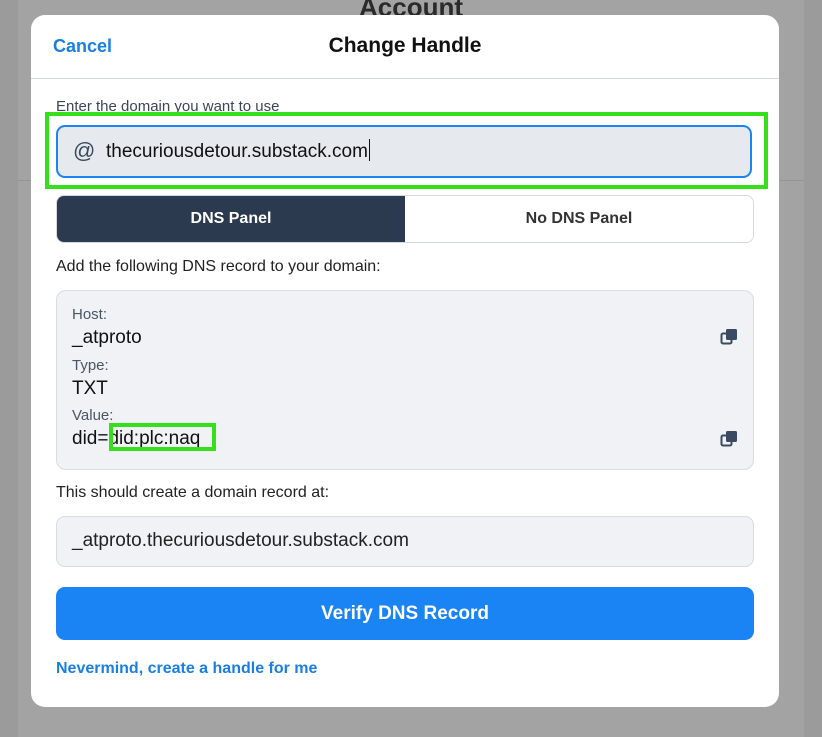 The height and width of the screenshot is (737, 822). Describe the element at coordinates (84, 150) in the screenshot. I see `at-icon: @` at that location.